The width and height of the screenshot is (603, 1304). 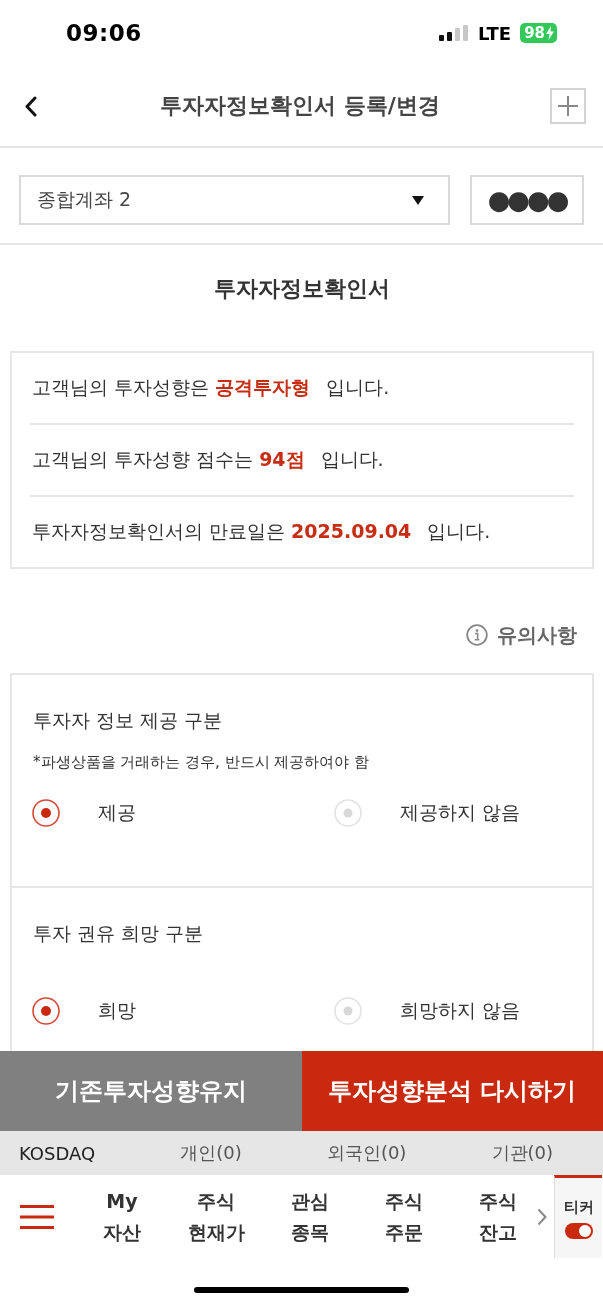 I want to click on ticker-label: 티커, so click(x=578, y=1207).